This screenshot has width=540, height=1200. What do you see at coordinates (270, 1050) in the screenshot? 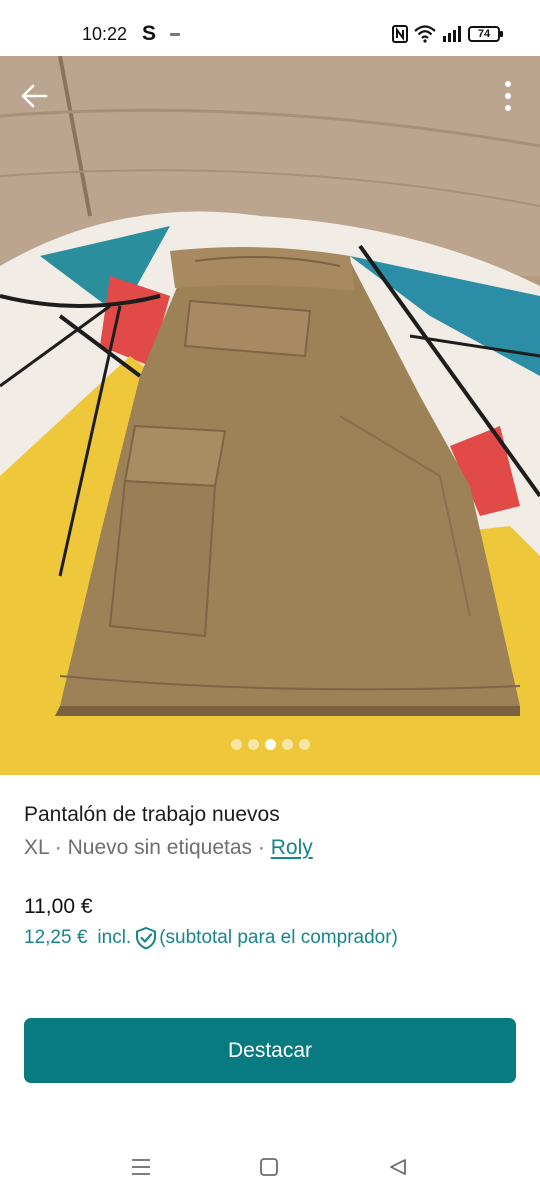
I see `promote-button: Destacar` at bounding box center [270, 1050].